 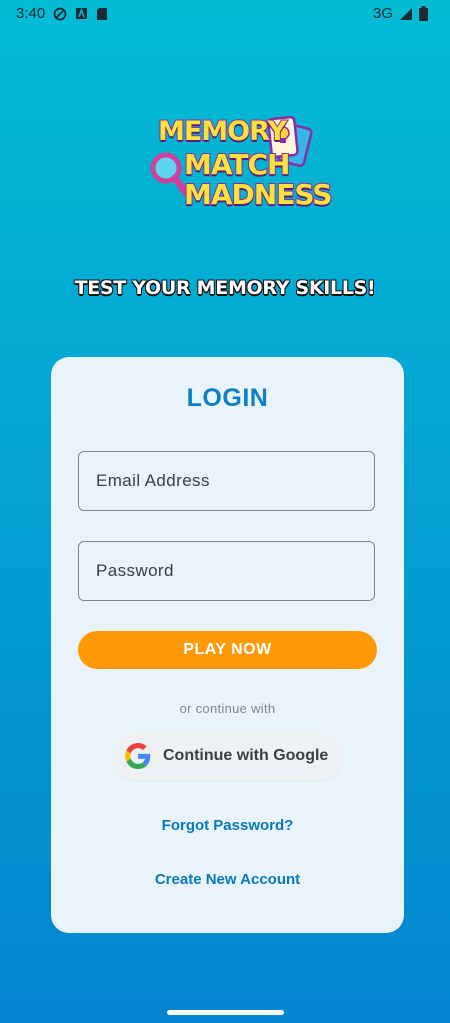 What do you see at coordinates (138, 756) in the screenshot?
I see `google-icon` at bounding box center [138, 756].